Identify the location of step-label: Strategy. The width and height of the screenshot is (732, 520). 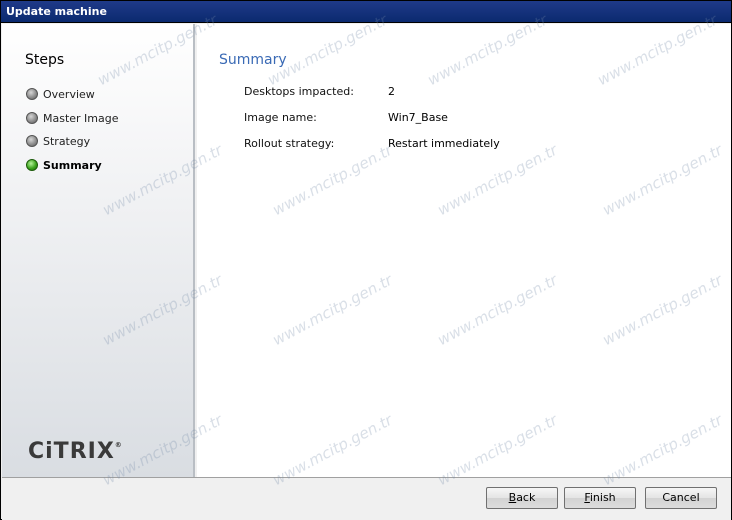
(67, 141).